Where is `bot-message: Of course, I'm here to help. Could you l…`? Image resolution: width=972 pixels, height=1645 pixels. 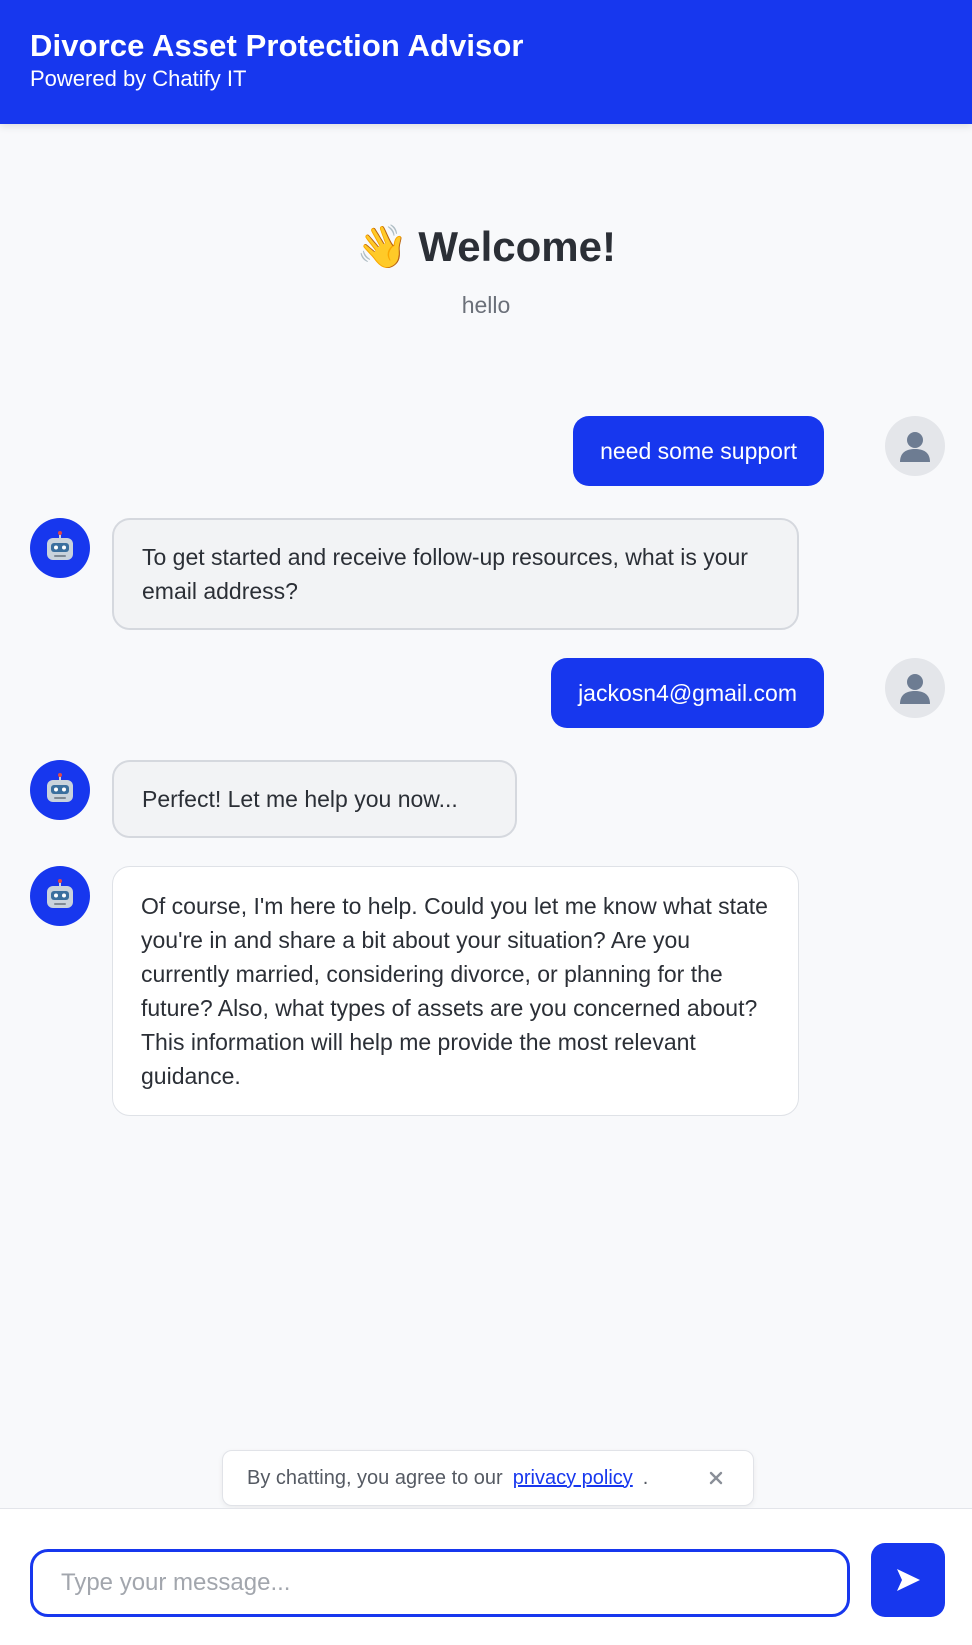
bot-message: Of course, I'm here to help. Could you l… is located at coordinates (455, 991).